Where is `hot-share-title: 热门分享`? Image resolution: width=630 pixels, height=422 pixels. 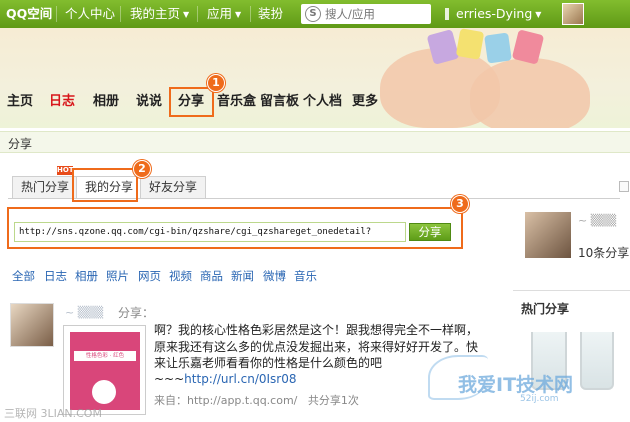
hot-share-title: 热门分享 is located at coordinates (545, 309).